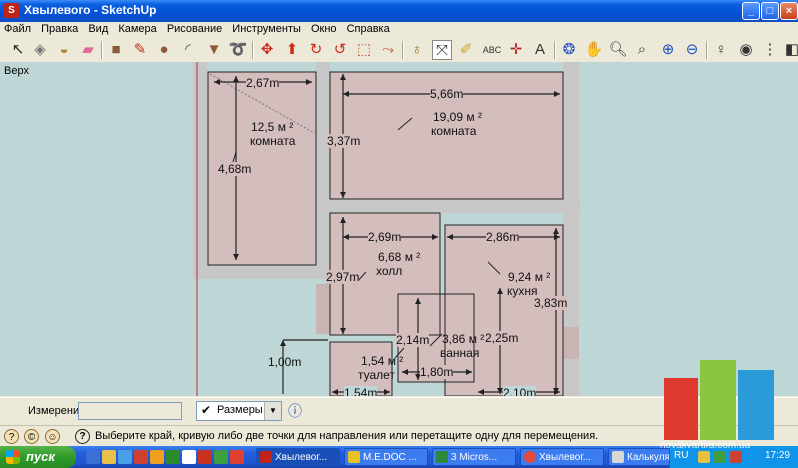 The width and height of the screenshot is (798, 468). Describe the element at coordinates (756, 405) in the screenshot. I see `logo-building-blue` at that location.